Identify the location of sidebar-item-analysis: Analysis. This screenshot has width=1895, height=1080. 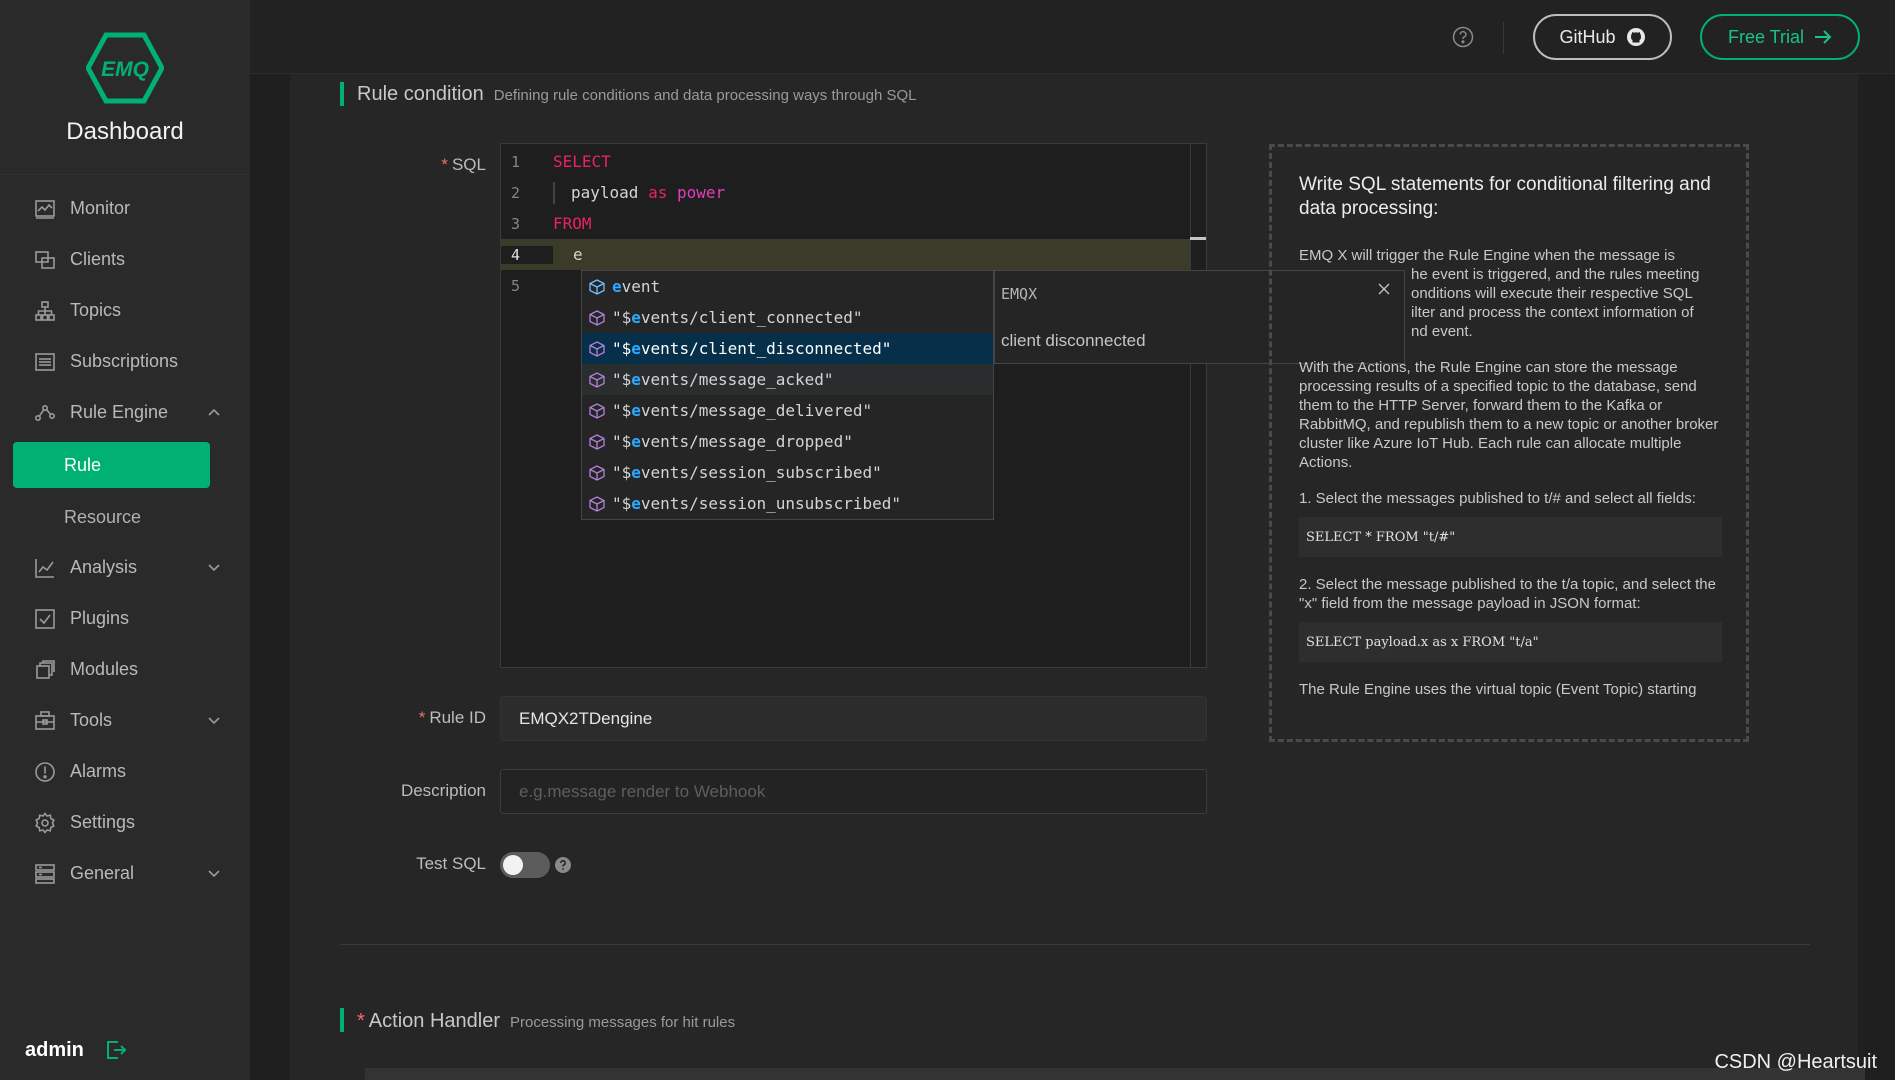
(125, 567).